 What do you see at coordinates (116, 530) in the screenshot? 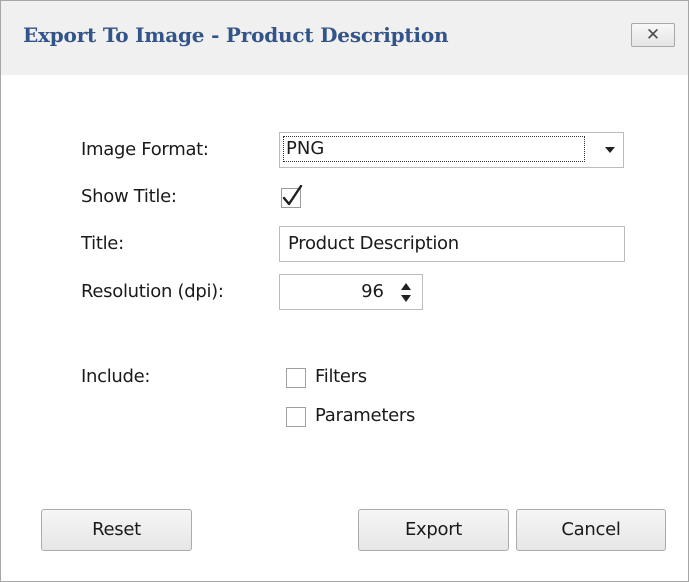
I see `reset-button: Reset` at bounding box center [116, 530].